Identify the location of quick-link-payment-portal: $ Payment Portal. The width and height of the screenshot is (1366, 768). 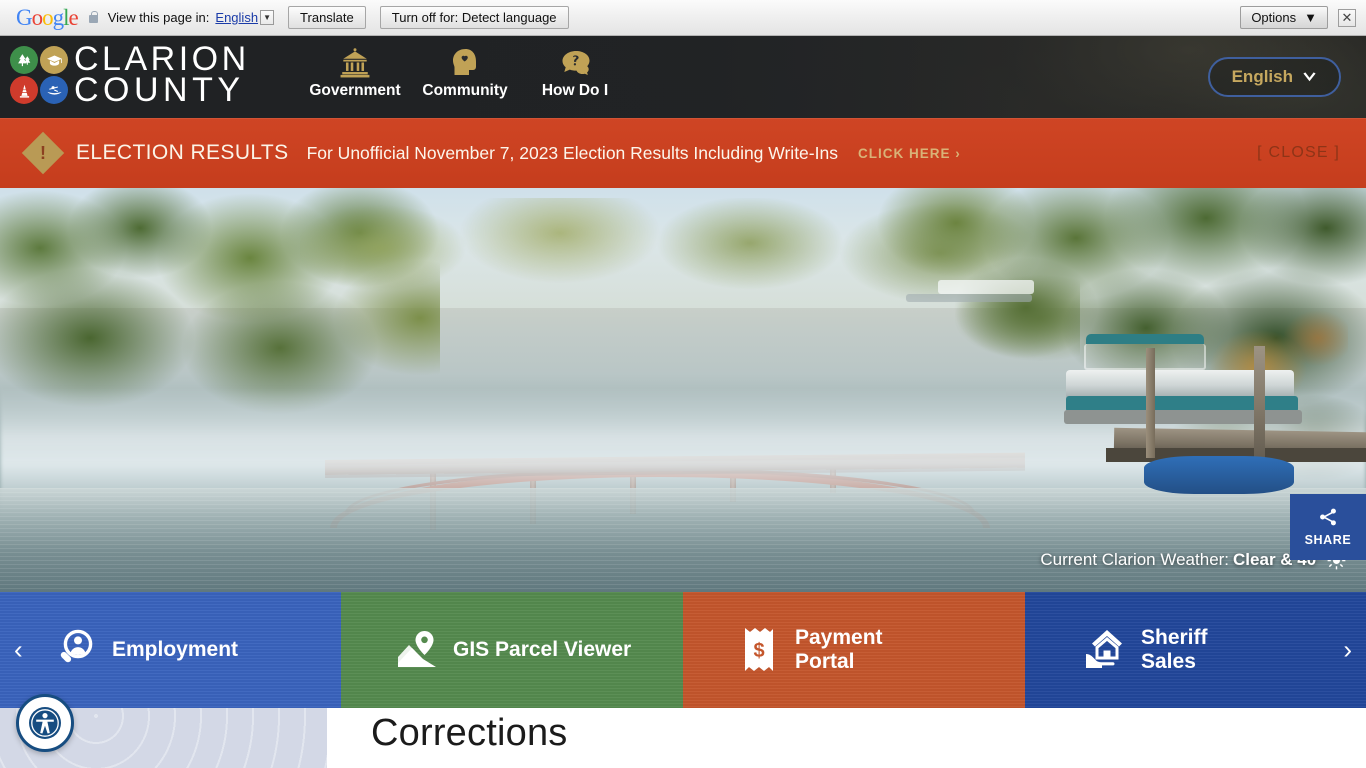
(854, 650).